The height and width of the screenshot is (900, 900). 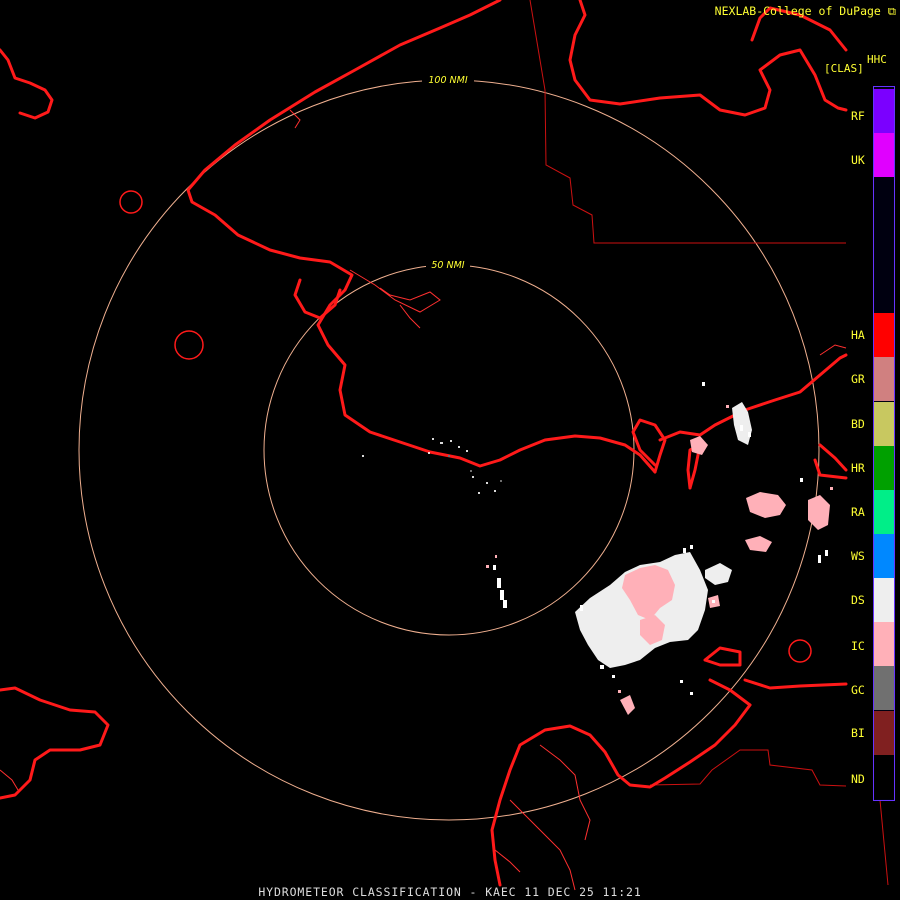 I want to click on echo-dry-snow-east, so click(x=718, y=574).